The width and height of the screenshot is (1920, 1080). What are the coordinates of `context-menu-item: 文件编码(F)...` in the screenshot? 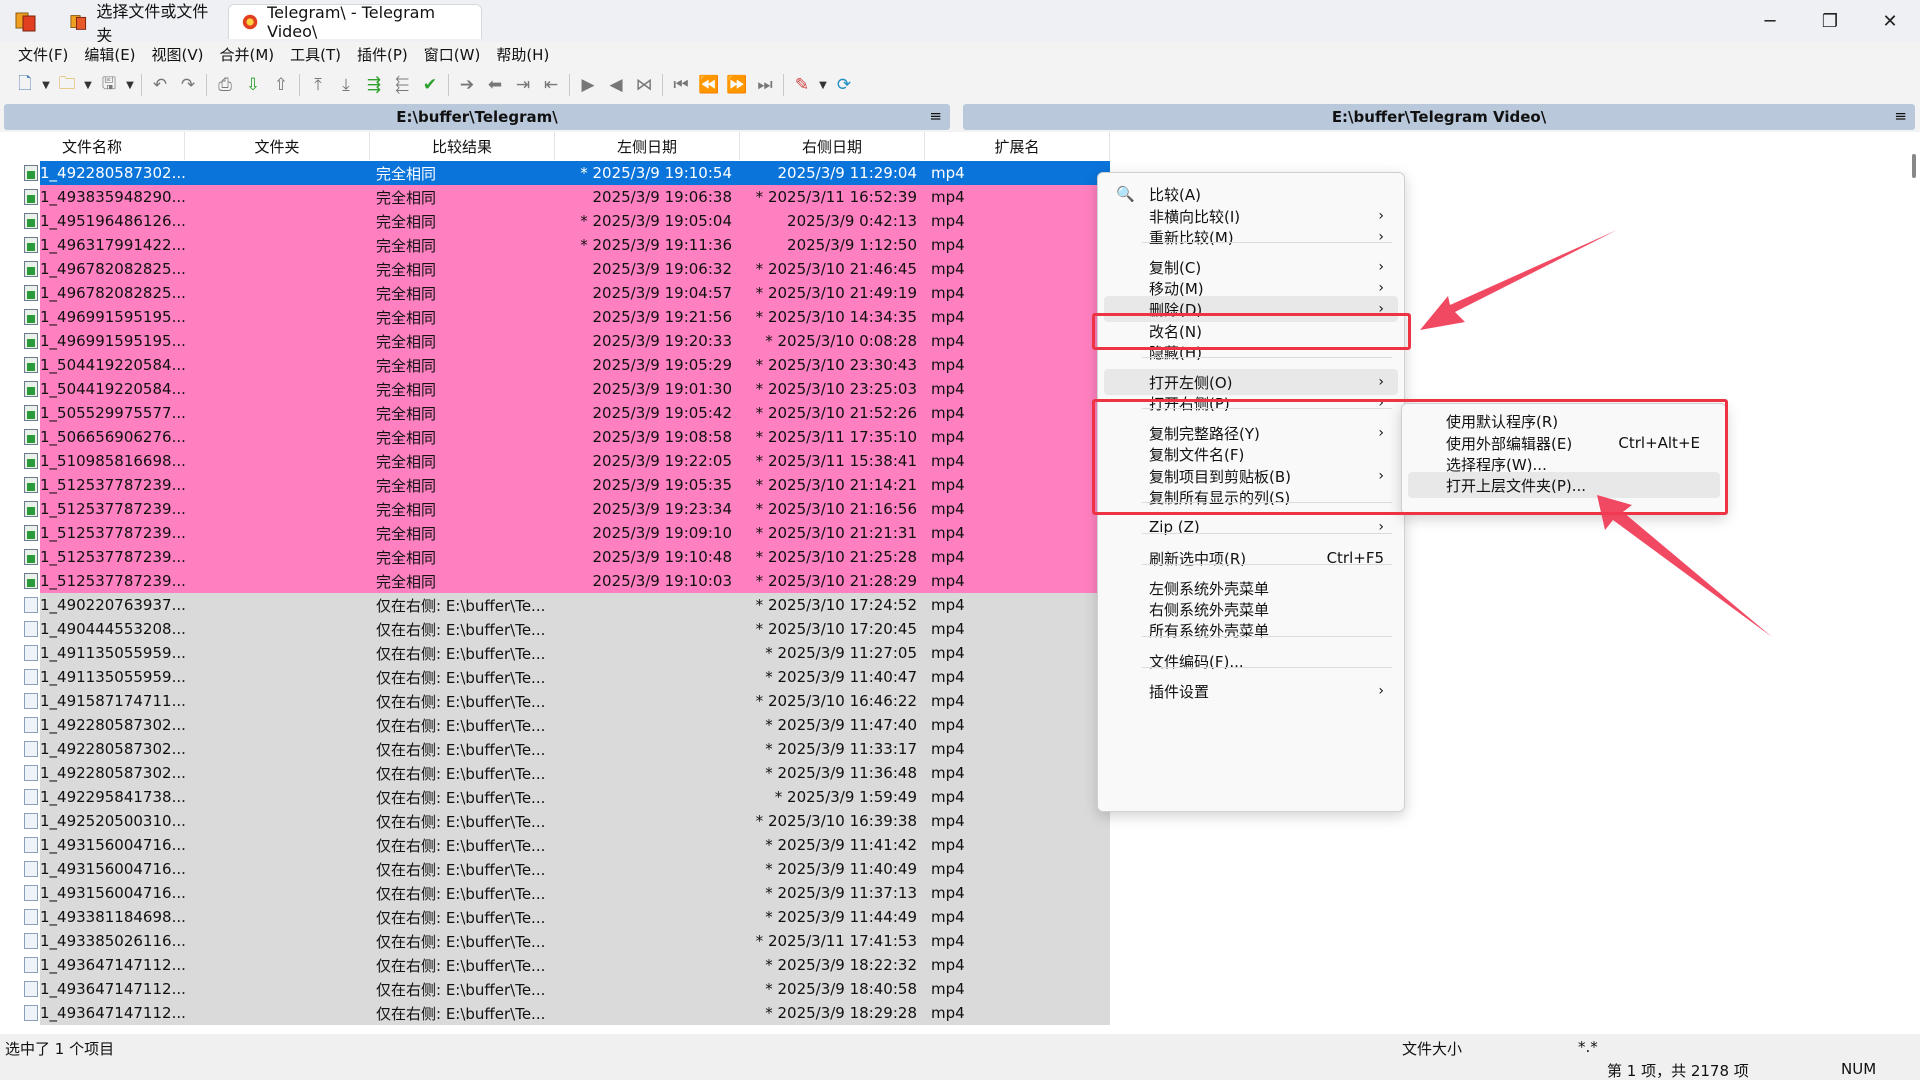 It's located at (1251, 661).